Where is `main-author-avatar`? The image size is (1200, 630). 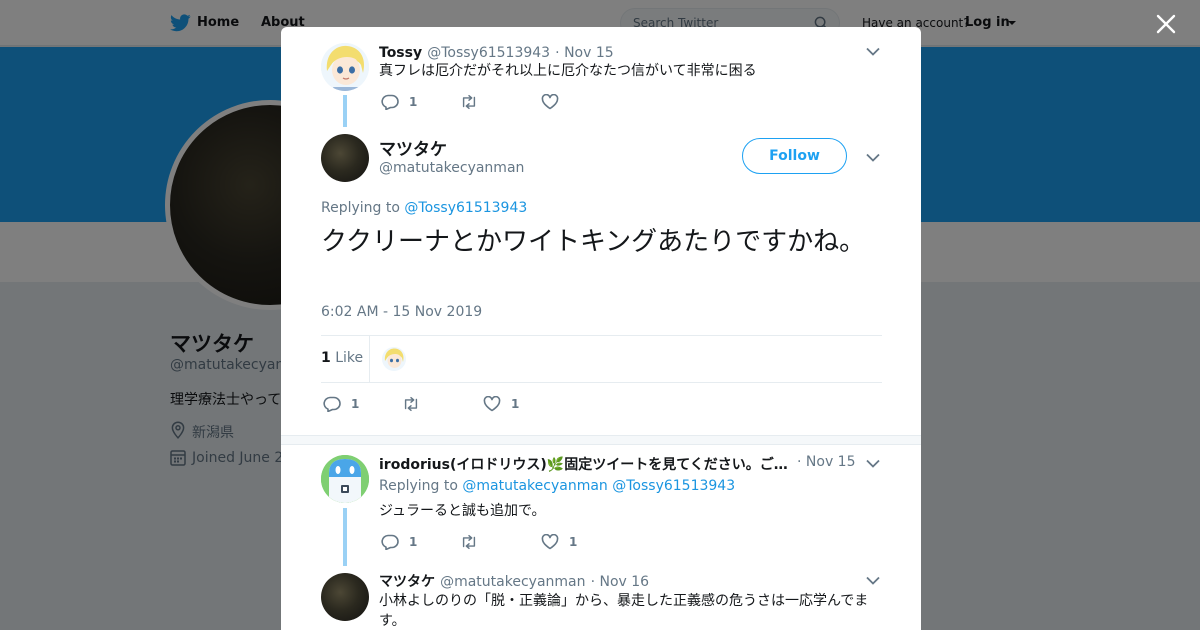
main-author-avatar is located at coordinates (345, 158).